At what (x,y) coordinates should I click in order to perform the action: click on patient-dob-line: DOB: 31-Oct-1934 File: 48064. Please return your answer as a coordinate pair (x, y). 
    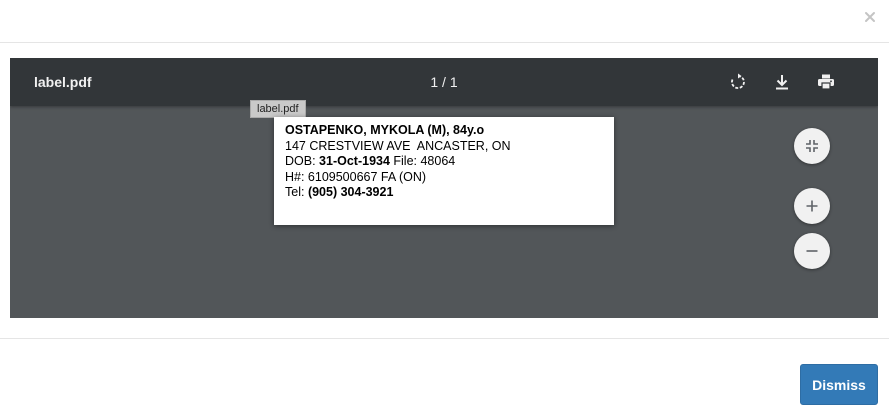
    Looking at the image, I should click on (444, 162).